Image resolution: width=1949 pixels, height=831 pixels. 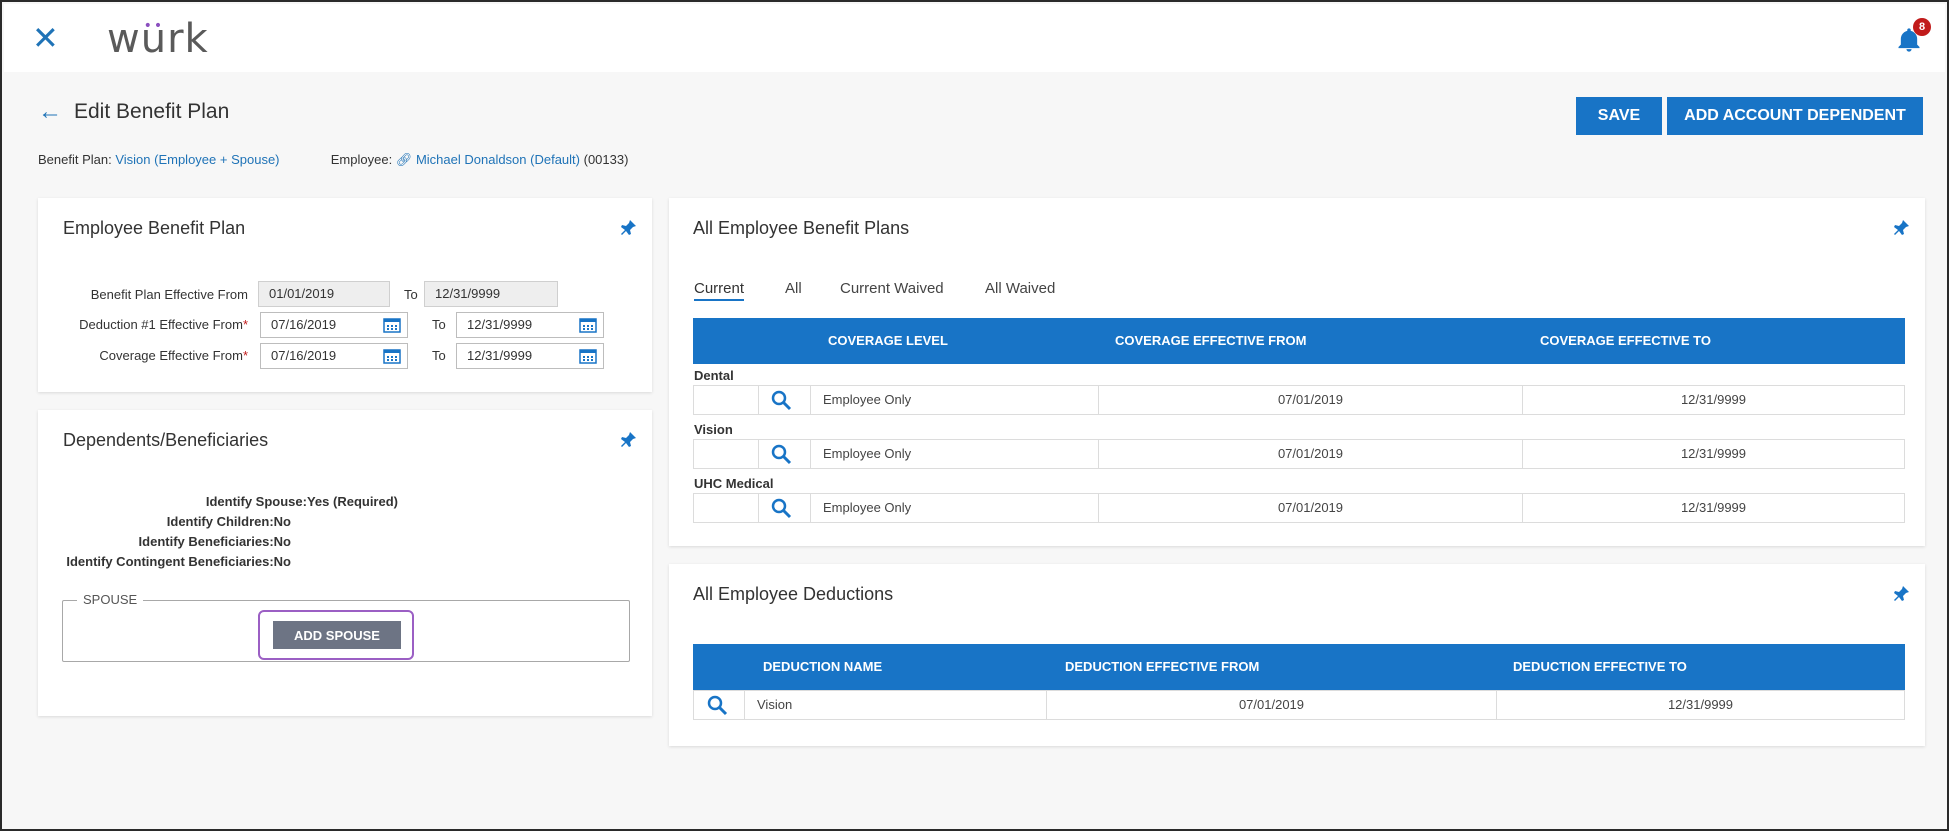 What do you see at coordinates (163, 324) in the screenshot?
I see `deduction-effective-label: Deduction #1 Effective From*` at bounding box center [163, 324].